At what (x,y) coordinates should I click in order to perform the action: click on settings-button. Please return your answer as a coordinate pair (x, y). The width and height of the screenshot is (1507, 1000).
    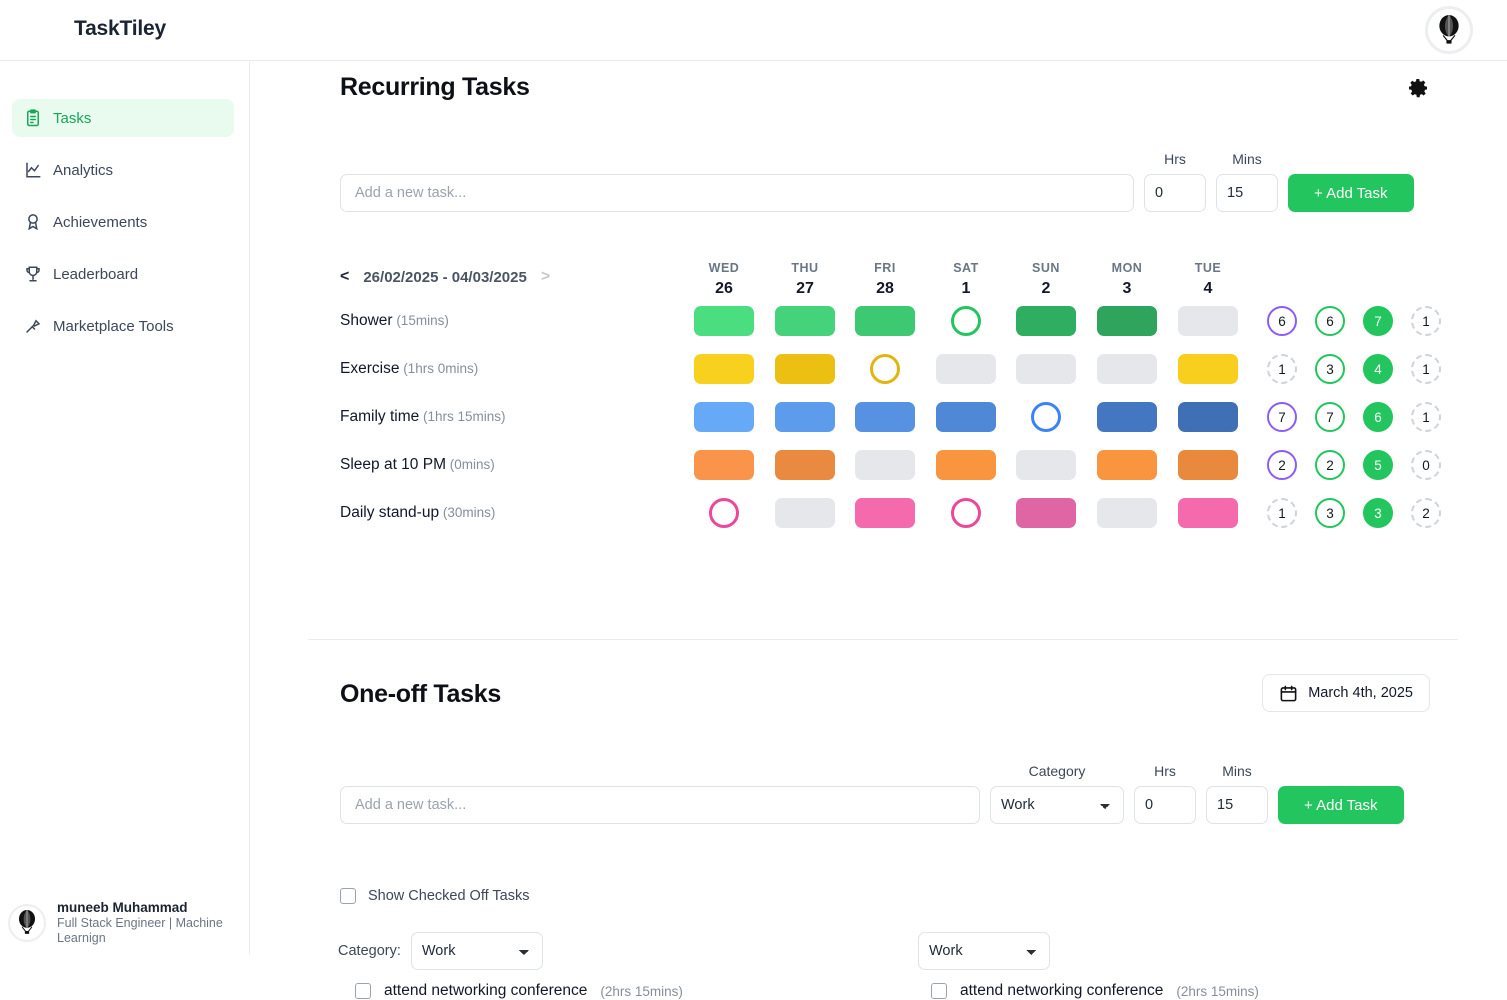
    Looking at the image, I should click on (1418, 90).